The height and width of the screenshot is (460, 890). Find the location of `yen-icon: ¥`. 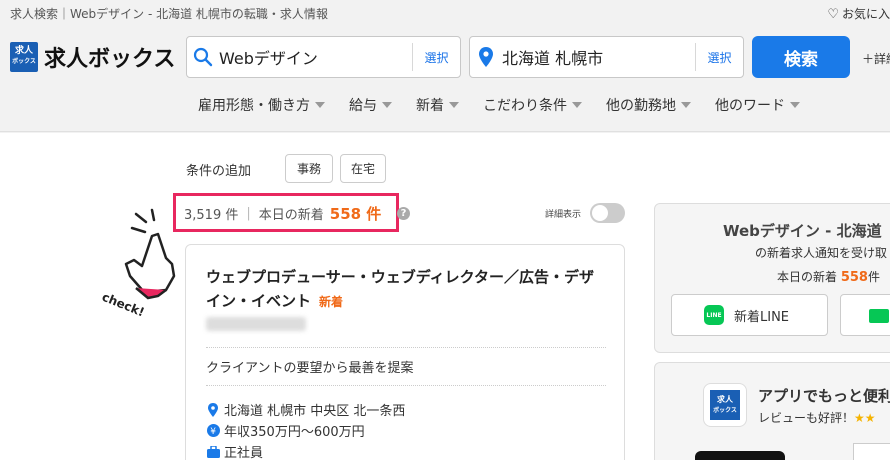

yen-icon: ¥ is located at coordinates (213, 430).